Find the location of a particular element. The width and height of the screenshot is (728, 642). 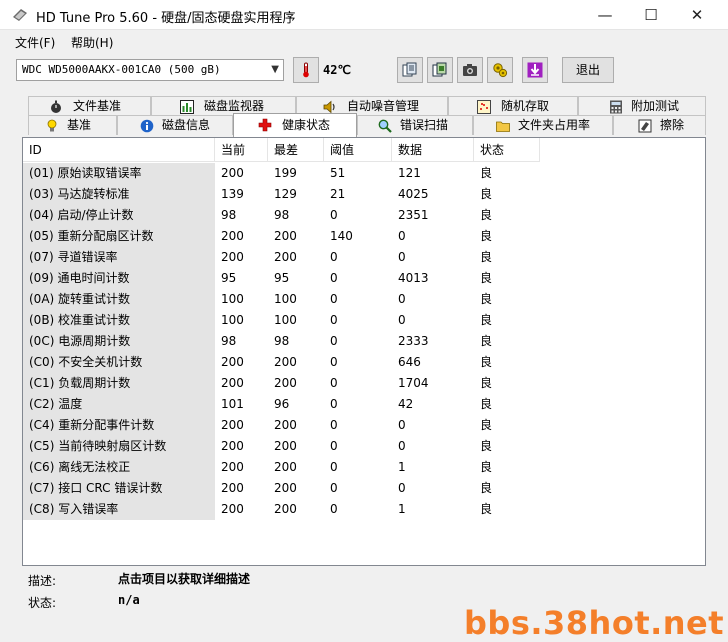

folder-icon is located at coordinates (503, 126).